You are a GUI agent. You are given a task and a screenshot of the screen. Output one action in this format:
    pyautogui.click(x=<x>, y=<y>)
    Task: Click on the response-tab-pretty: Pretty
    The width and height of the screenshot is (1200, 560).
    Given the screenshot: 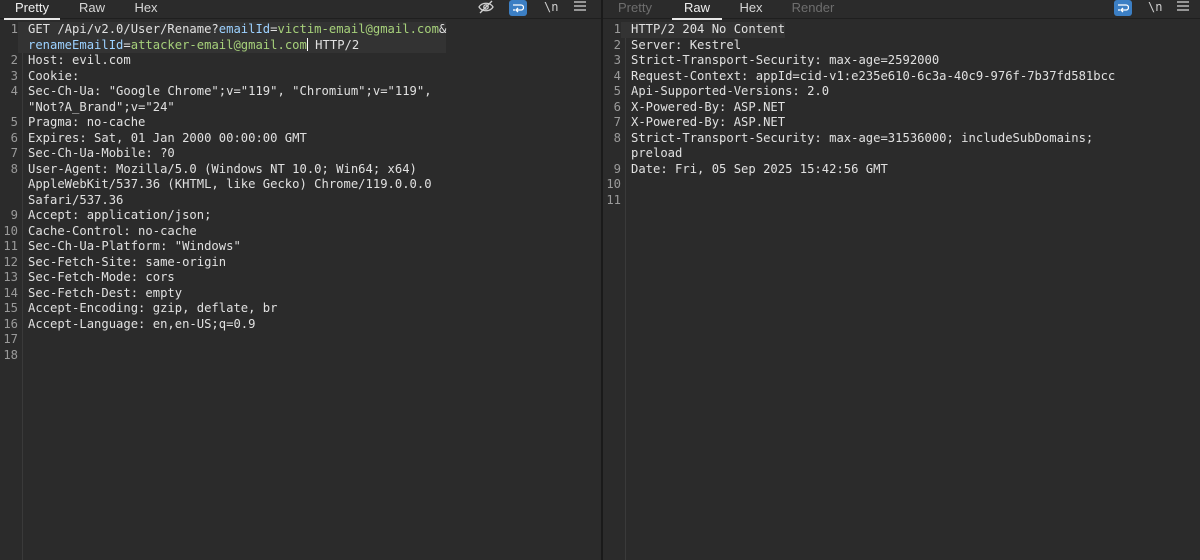 What is the action you would take?
    pyautogui.click(x=635, y=9)
    